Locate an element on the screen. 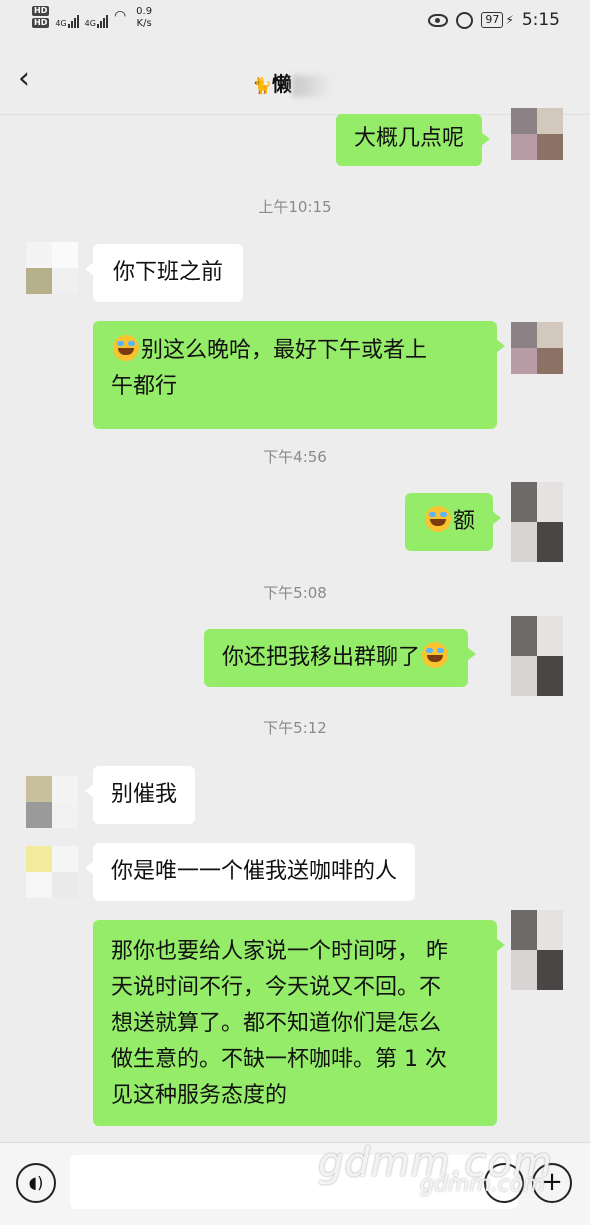 The image size is (590, 1225). network-speed: 0.9 K/s is located at coordinates (144, 18).